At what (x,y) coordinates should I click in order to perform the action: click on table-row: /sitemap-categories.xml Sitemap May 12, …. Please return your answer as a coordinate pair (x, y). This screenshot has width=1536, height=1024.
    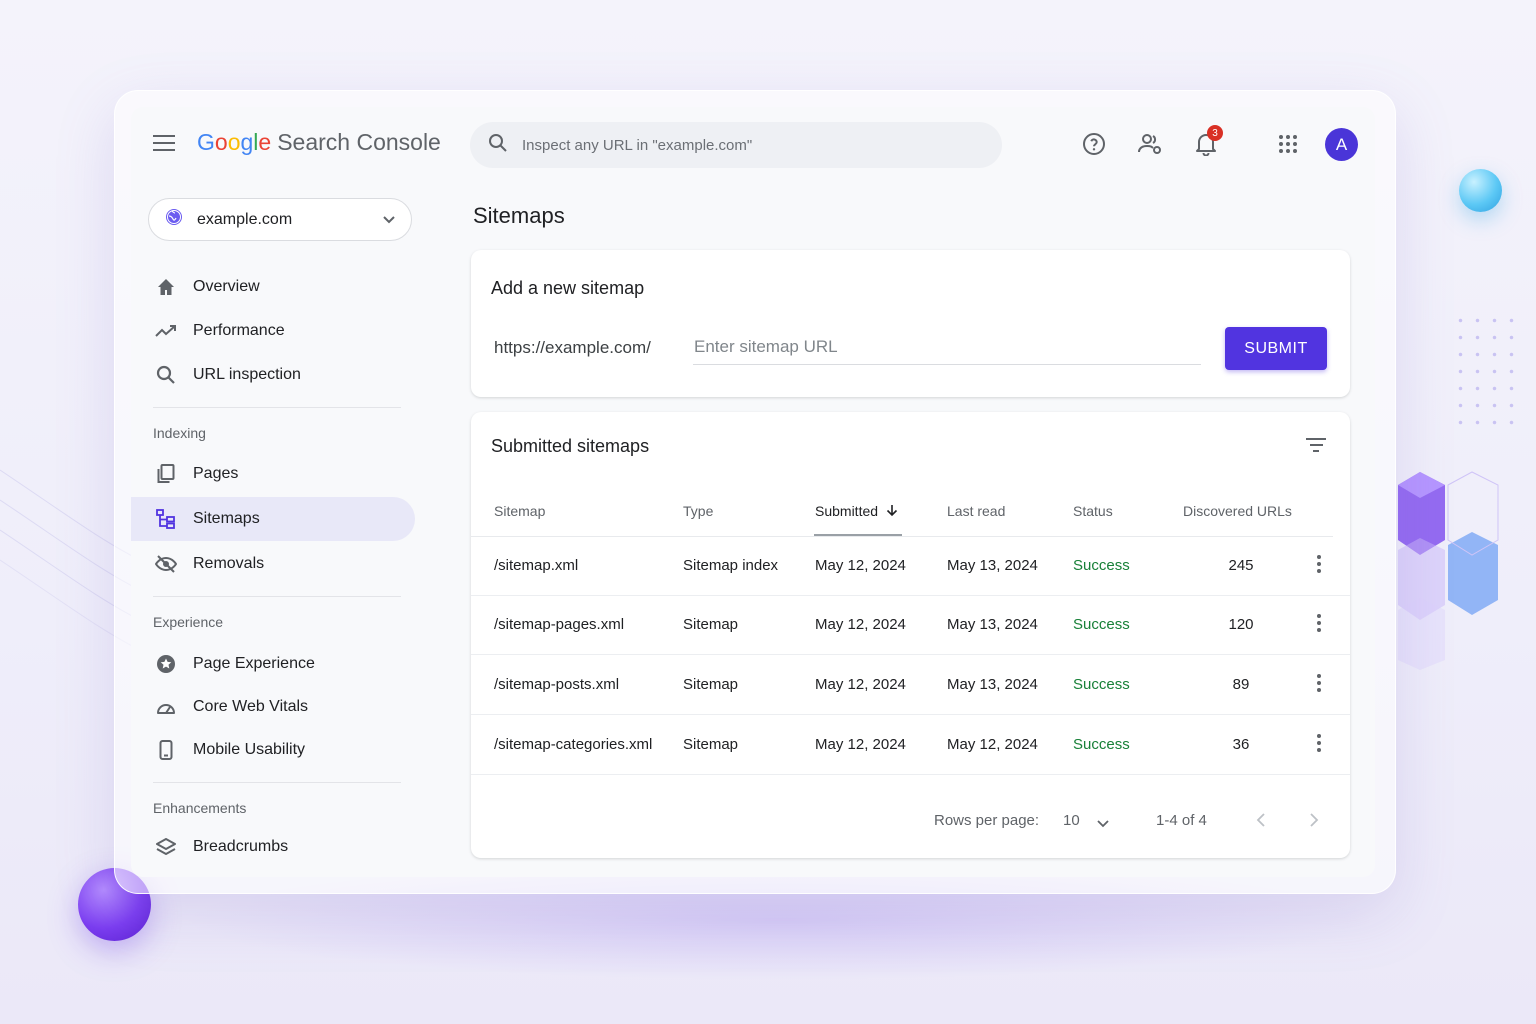
    Looking at the image, I should click on (910, 745).